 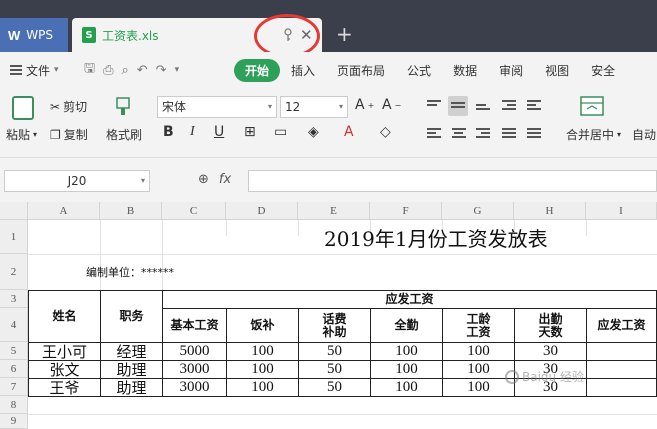 I want to click on header-days: 出勤 天数, so click(x=550, y=325).